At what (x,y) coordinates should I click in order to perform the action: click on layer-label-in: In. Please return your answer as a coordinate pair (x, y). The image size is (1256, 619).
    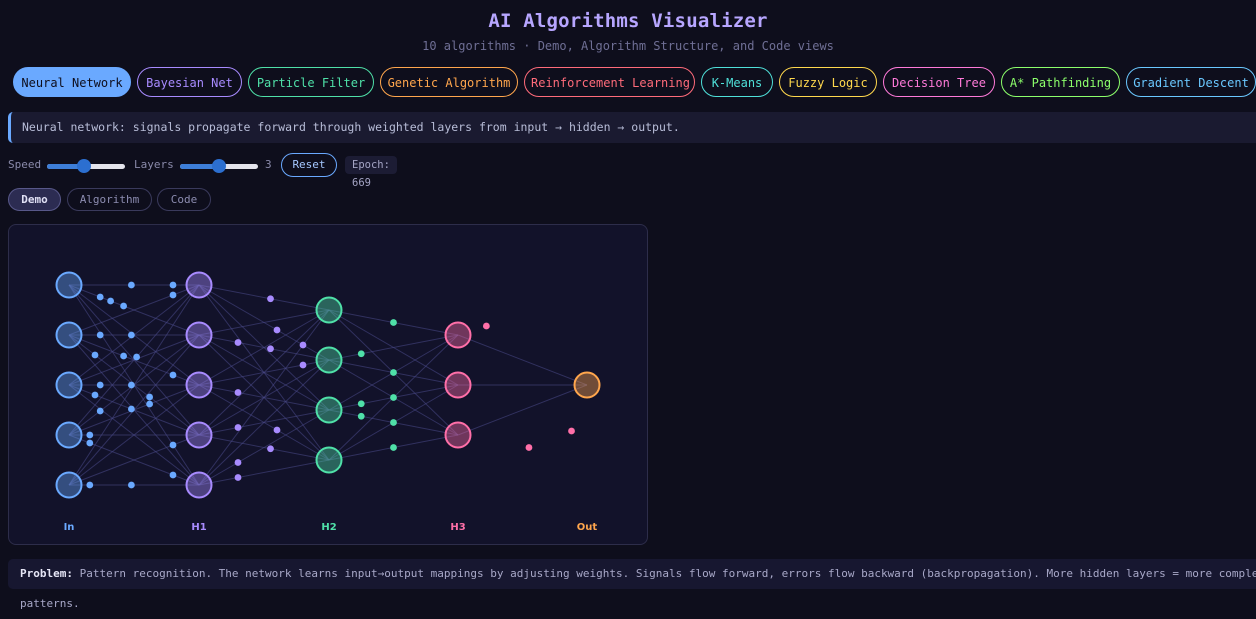
    Looking at the image, I should click on (69, 527).